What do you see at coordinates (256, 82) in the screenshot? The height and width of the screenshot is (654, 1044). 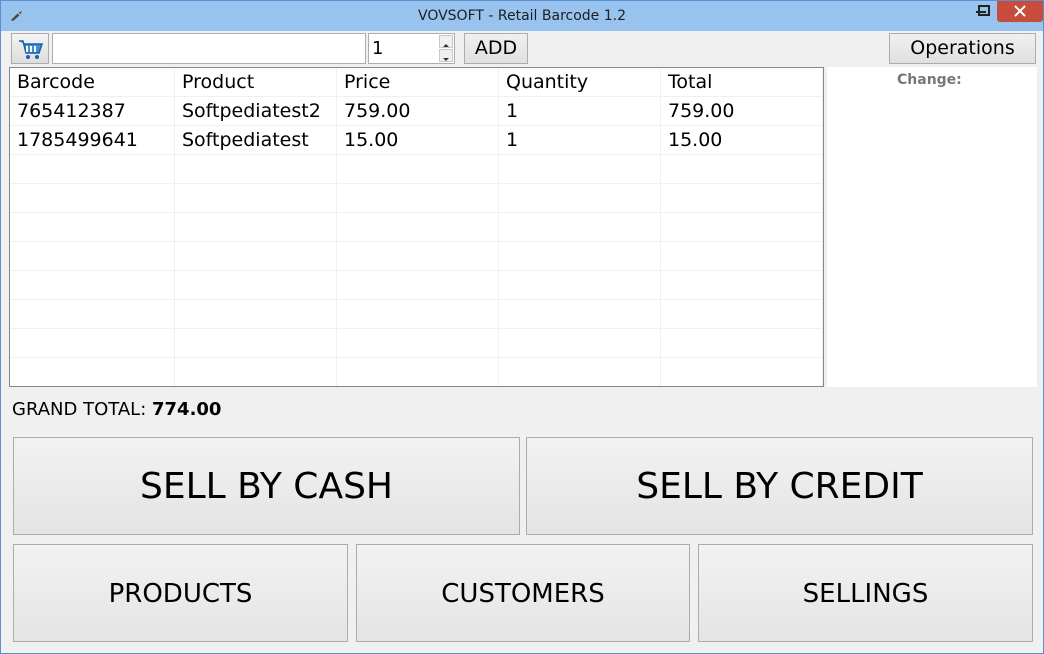 I see `column-header-product: Product` at bounding box center [256, 82].